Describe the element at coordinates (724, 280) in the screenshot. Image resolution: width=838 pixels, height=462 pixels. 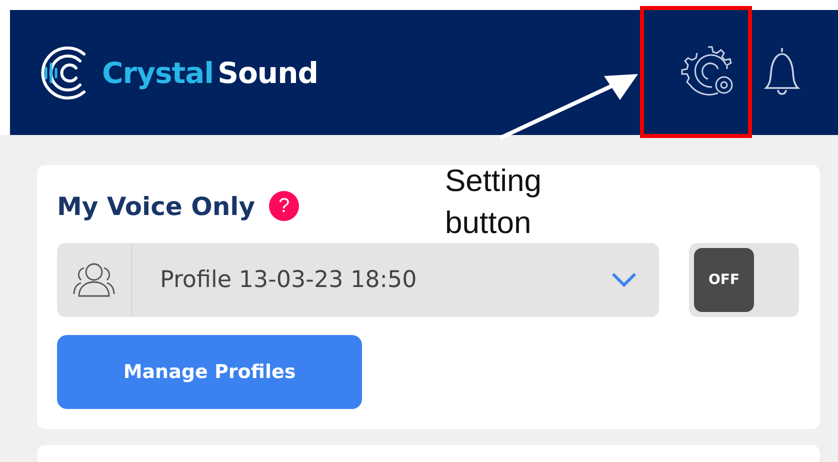
I see `toggle-knob: OFF` at that location.